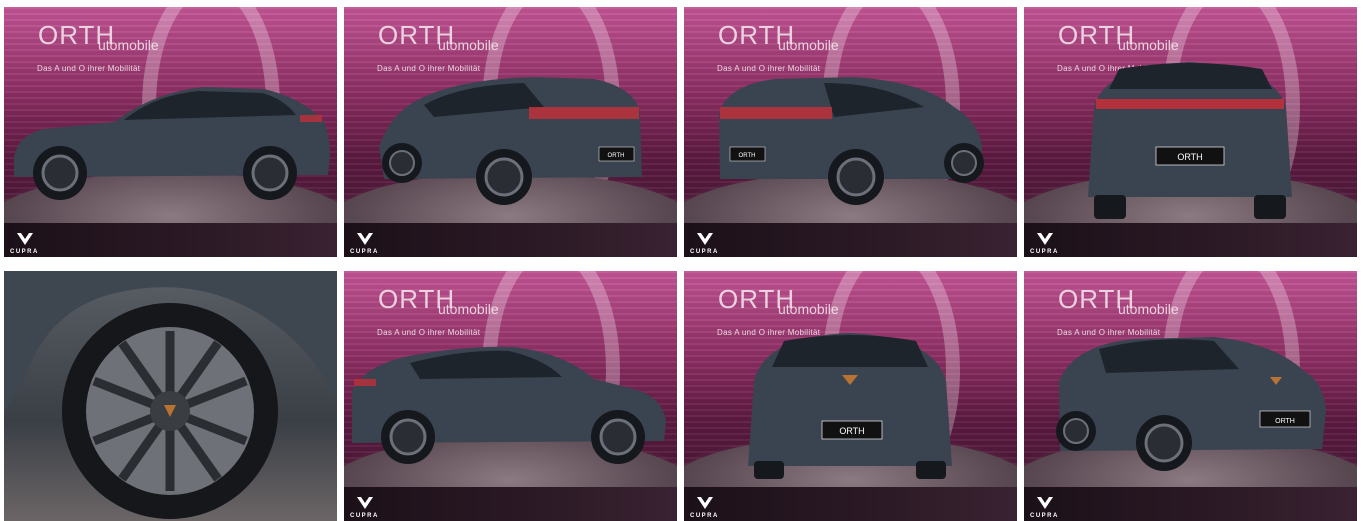 The height and width of the screenshot is (521, 1363). What do you see at coordinates (851, 141) in the screenshot?
I see `car-rear-right-image: ORTH` at bounding box center [851, 141].